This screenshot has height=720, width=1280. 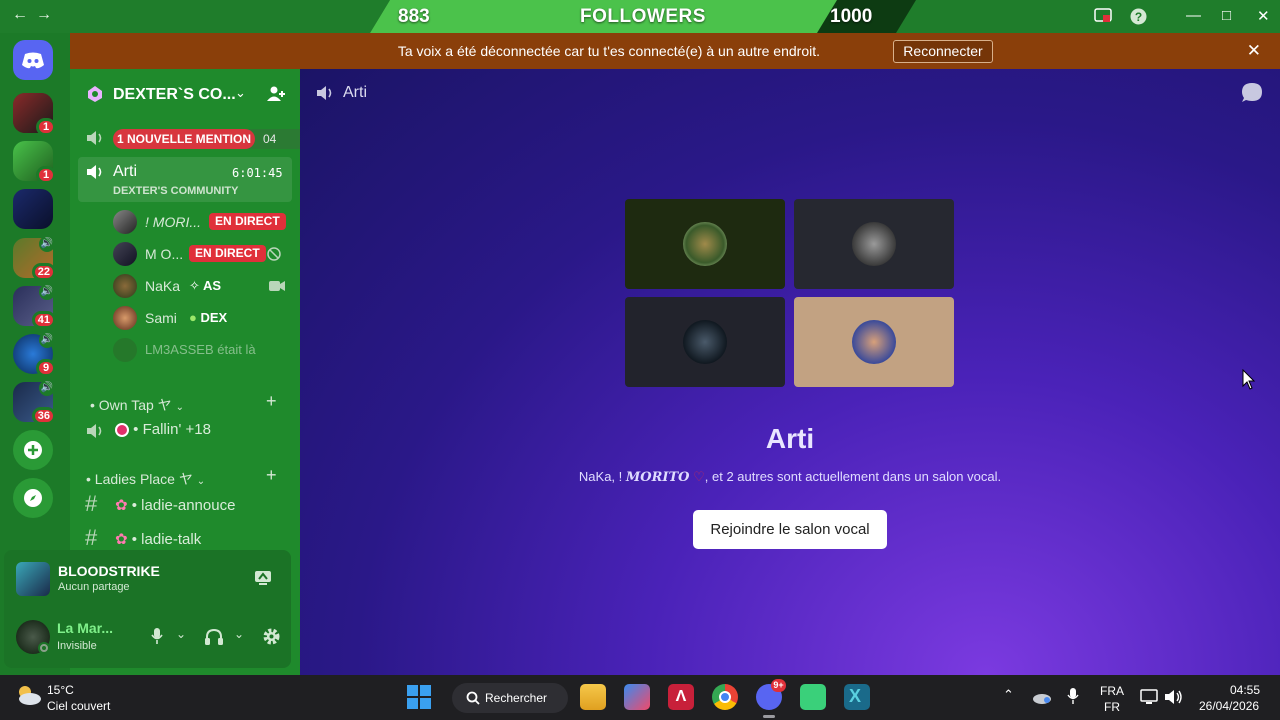 What do you see at coordinates (510, 698) in the screenshot?
I see `taskbar-search: Rechercher` at bounding box center [510, 698].